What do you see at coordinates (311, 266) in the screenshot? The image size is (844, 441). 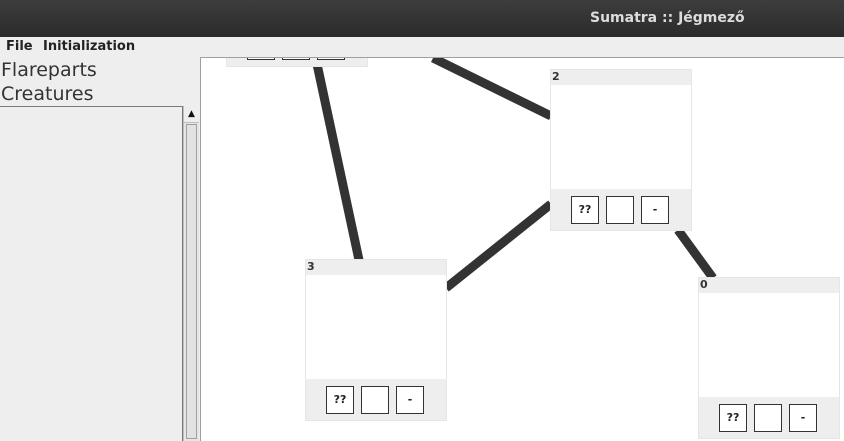 I see `node-id: 3` at bounding box center [311, 266].